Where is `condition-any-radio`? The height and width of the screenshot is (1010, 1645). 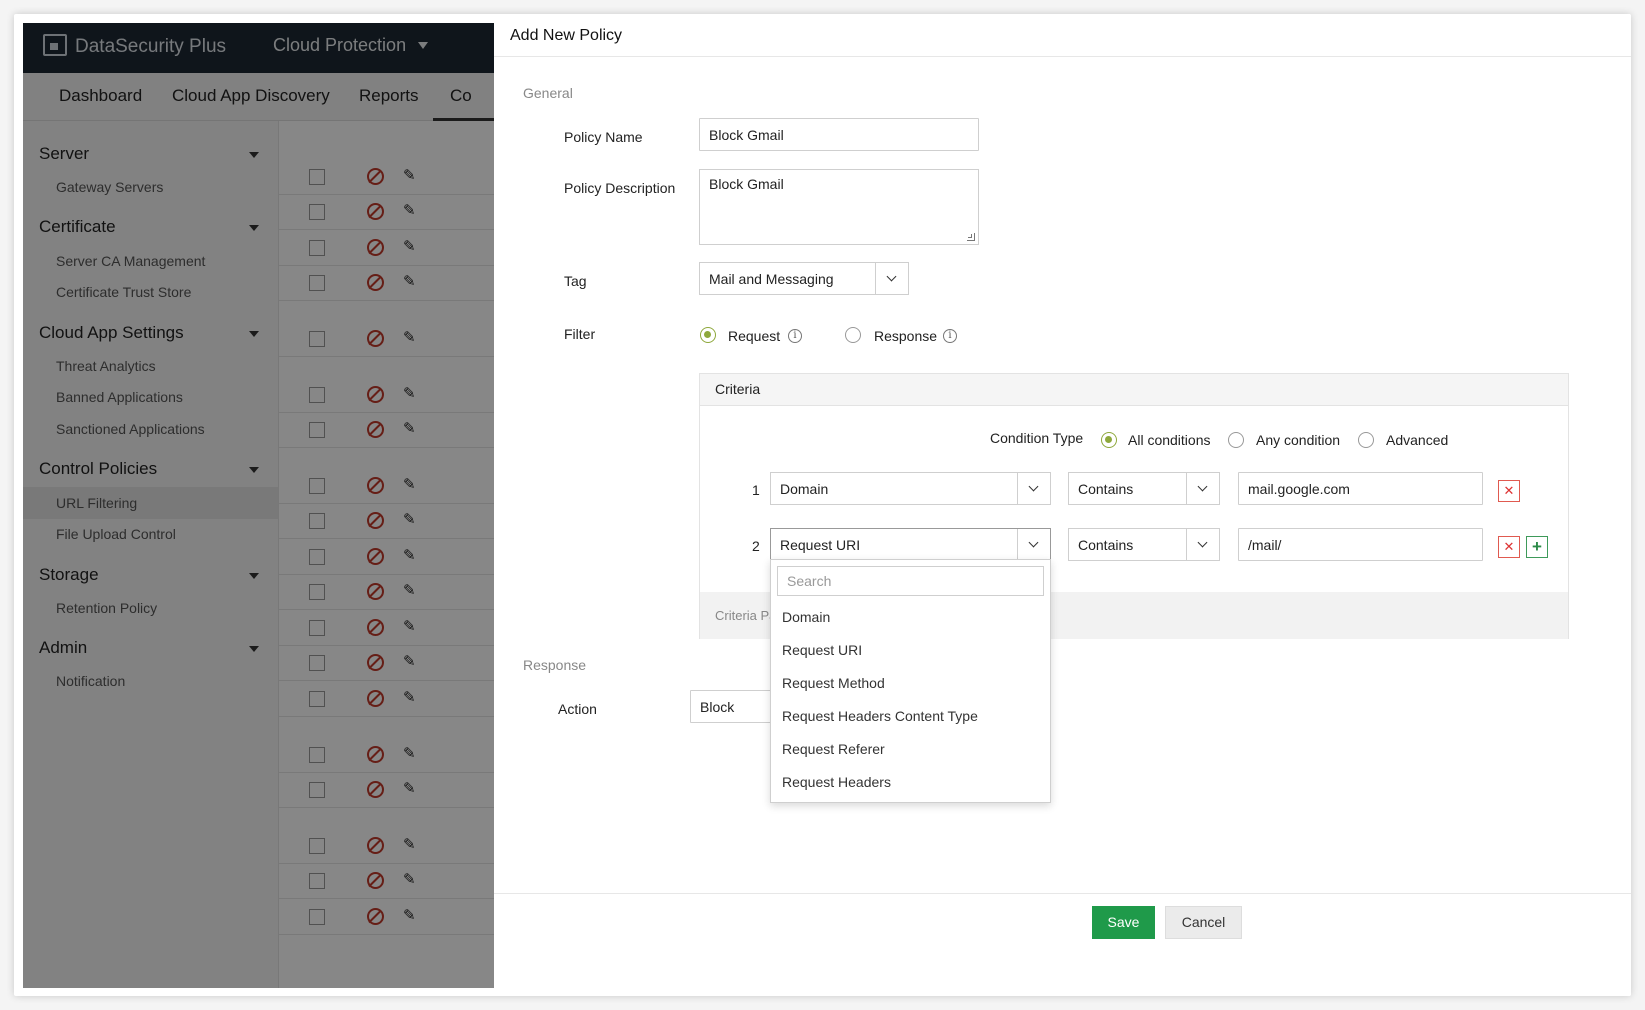
condition-any-radio is located at coordinates (1236, 440).